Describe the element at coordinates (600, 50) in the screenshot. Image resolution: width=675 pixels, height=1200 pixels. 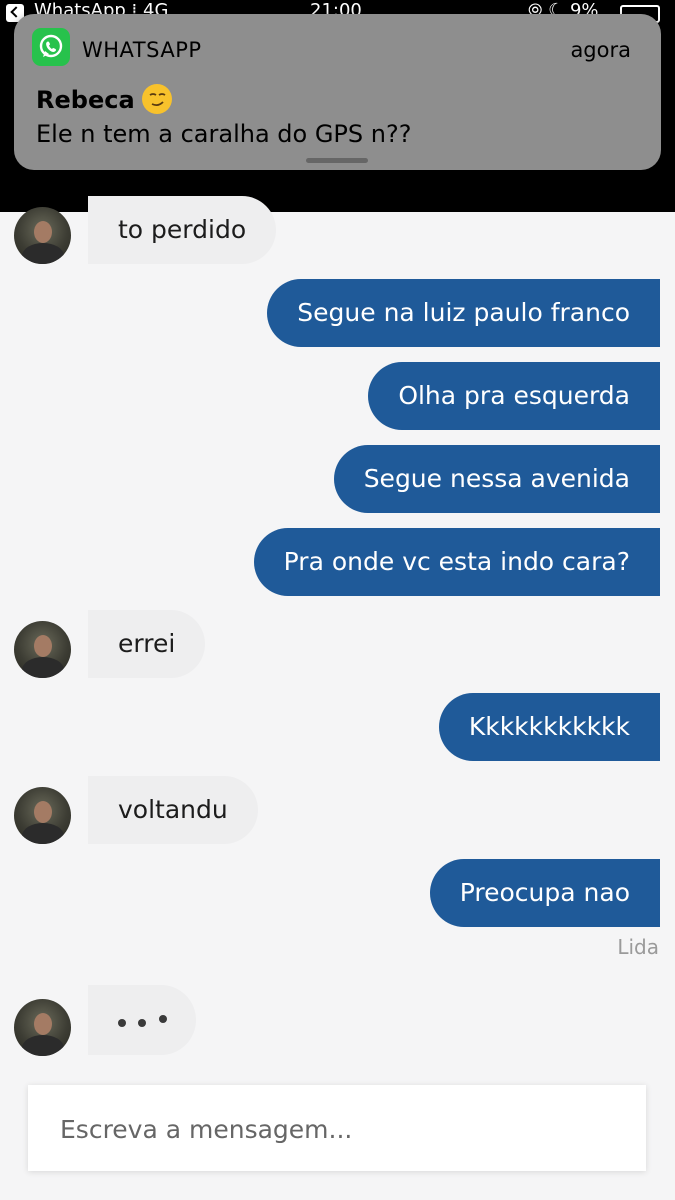
I see `notification-time: agora` at that location.